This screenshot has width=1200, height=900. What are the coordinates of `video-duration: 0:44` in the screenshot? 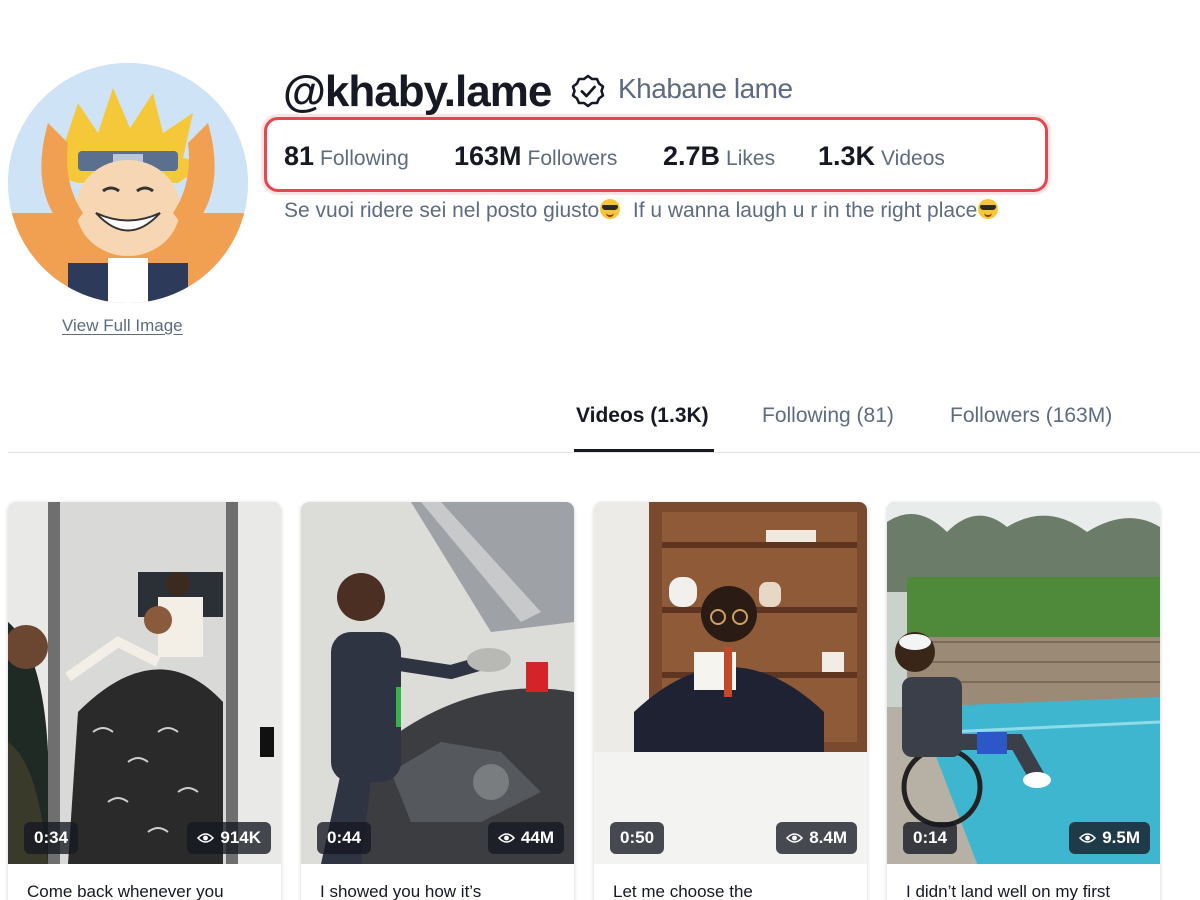 It's located at (344, 838).